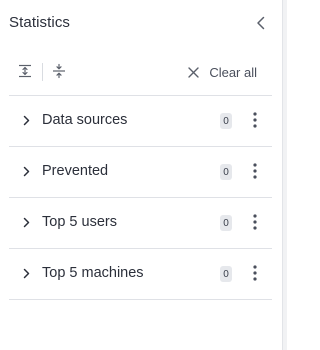 This screenshot has height=350, width=320. Describe the element at coordinates (140, 222) in the screenshot. I see `list-item-top-5-users: Top 5 users 0` at that location.